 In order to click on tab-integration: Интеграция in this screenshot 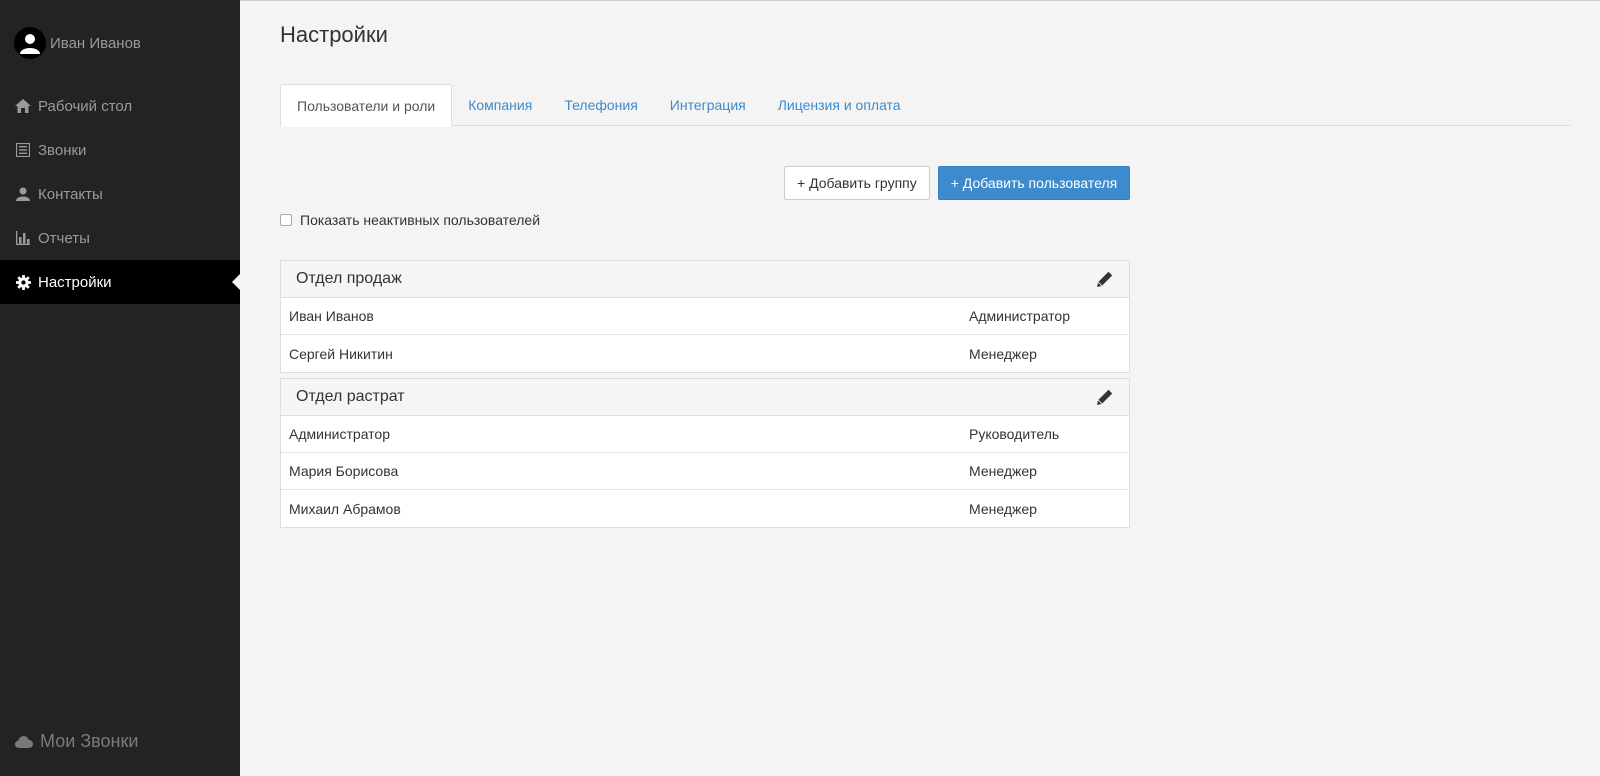, I will do `click(708, 105)`.